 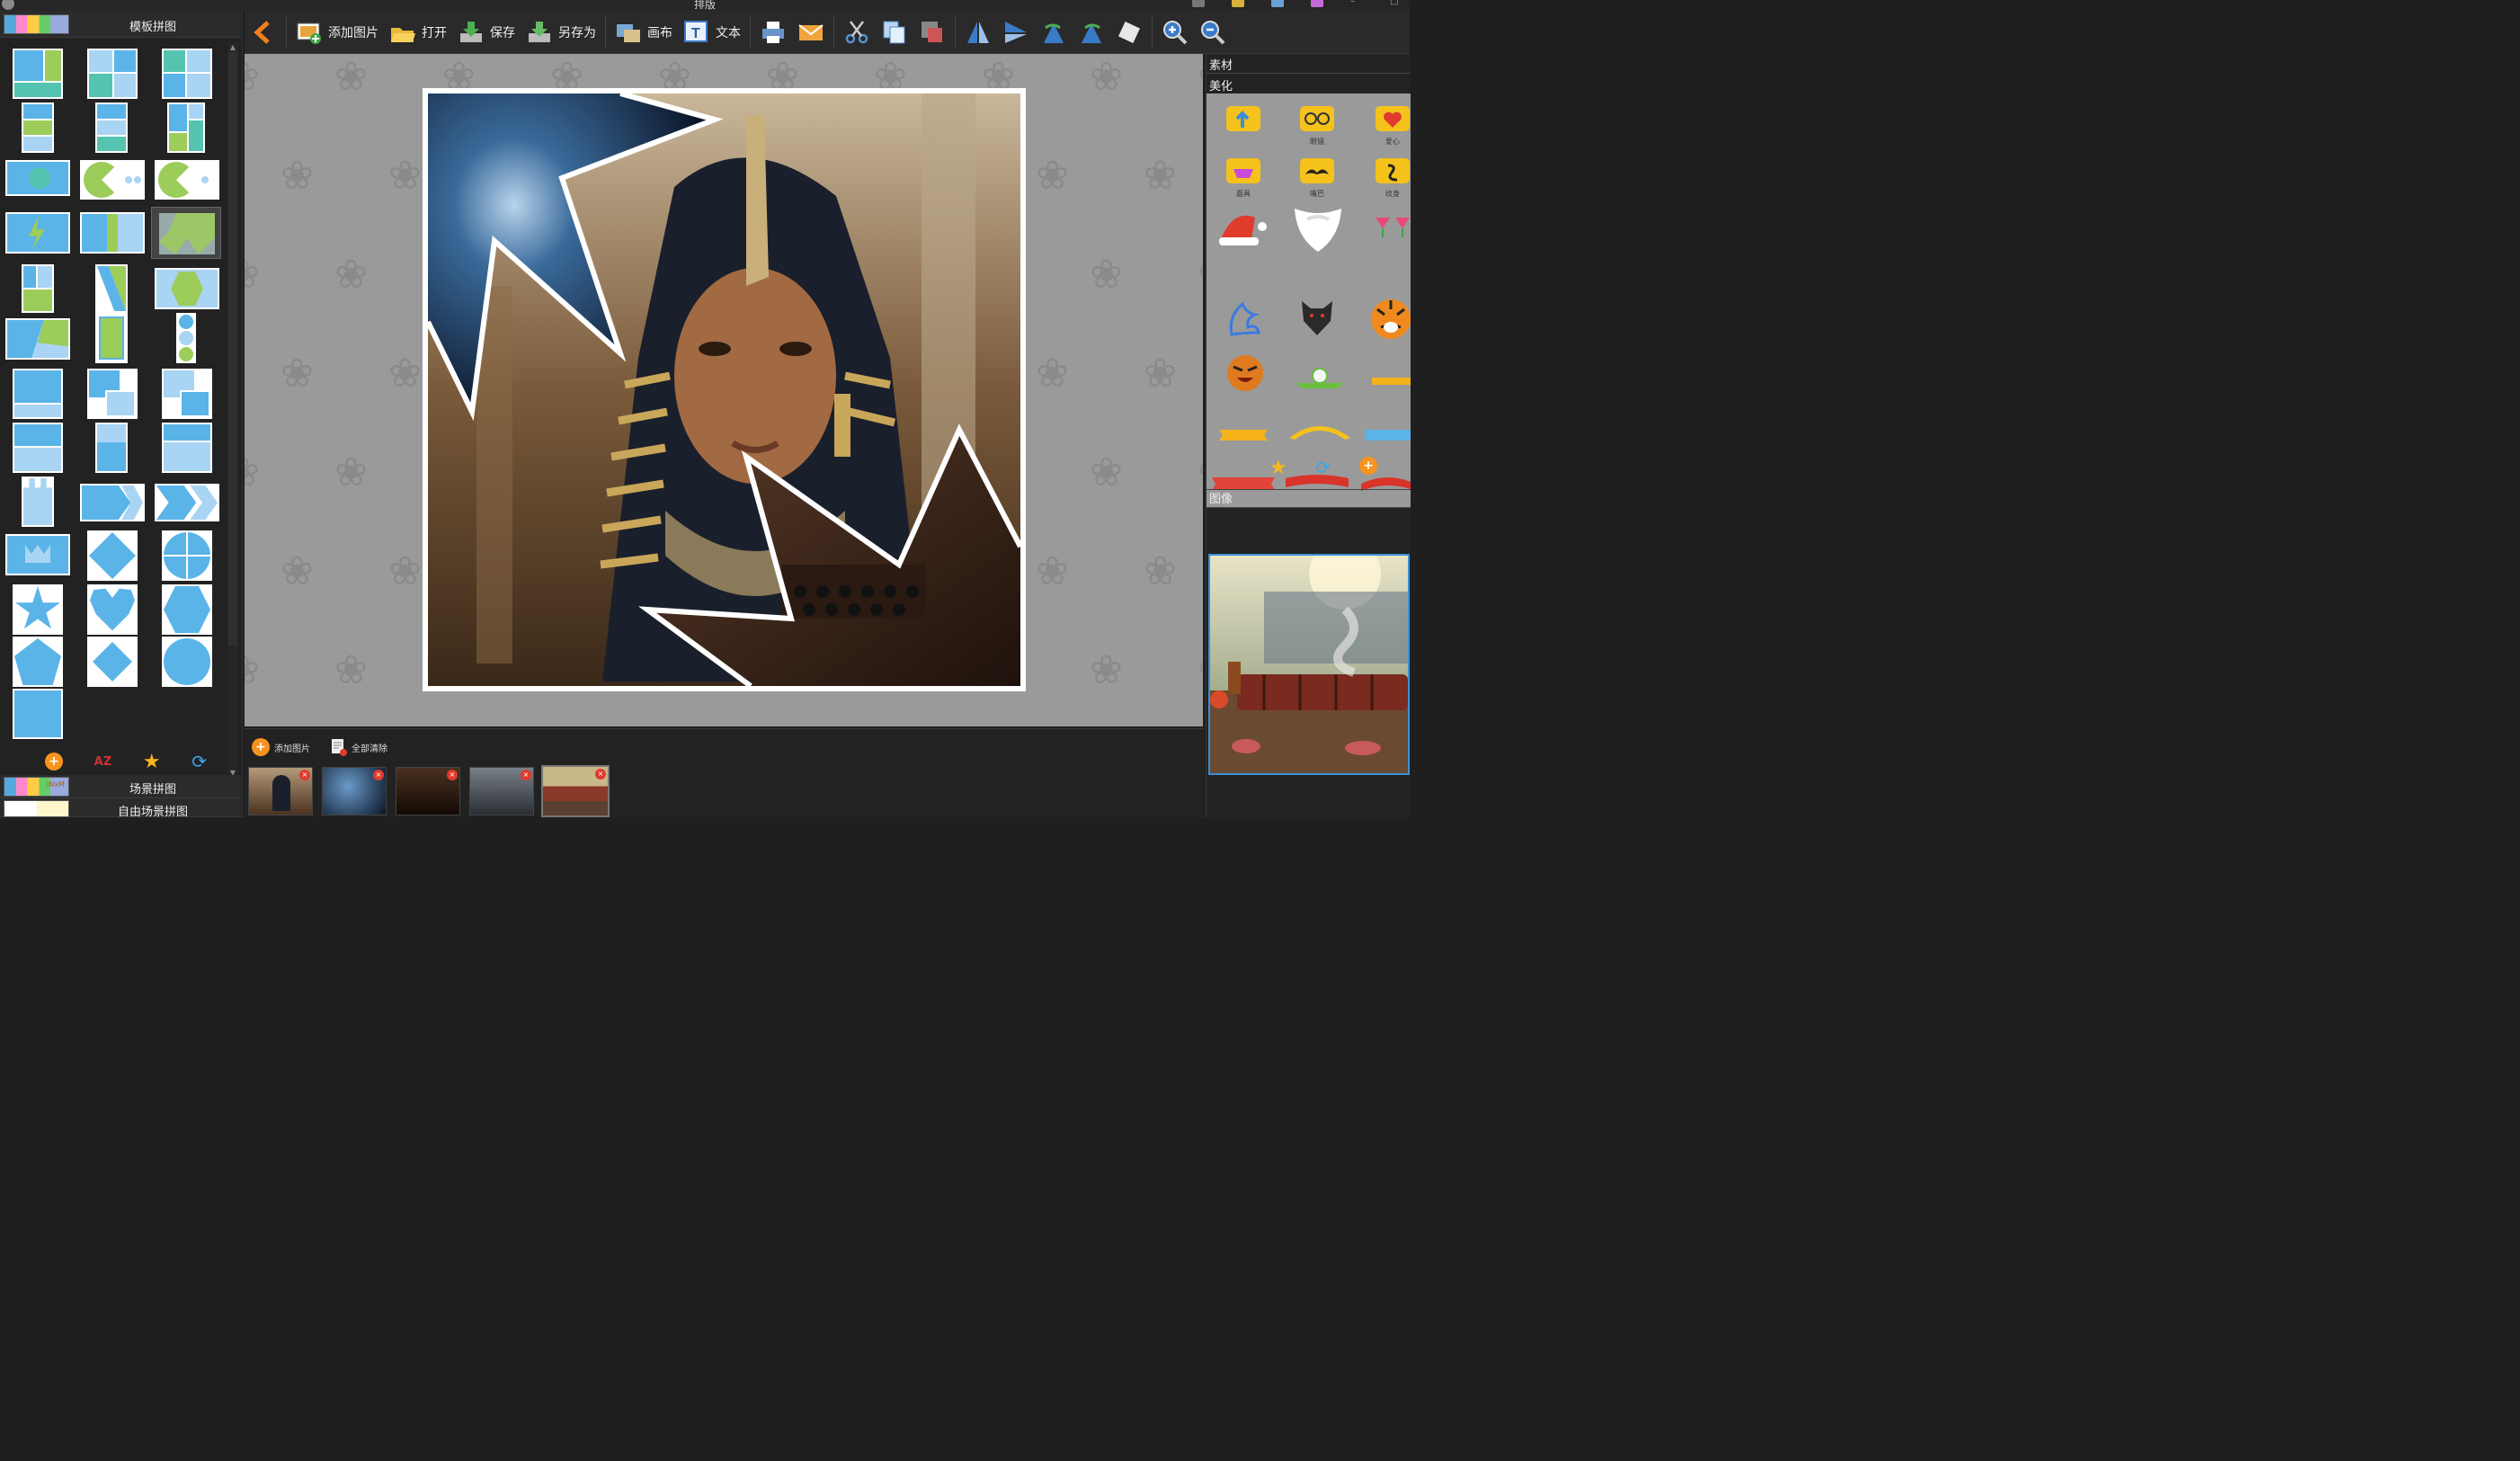 I want to click on collage-artwork, so click(x=725, y=389).